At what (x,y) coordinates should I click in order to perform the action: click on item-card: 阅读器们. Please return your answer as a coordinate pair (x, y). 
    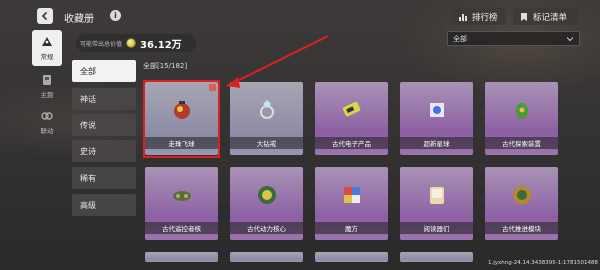
    Looking at the image, I should click on (436, 203).